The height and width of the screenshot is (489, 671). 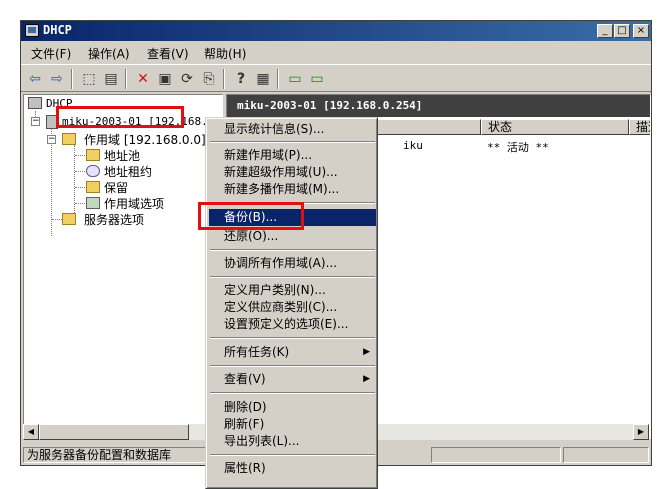 What do you see at coordinates (165, 79) in the screenshot?
I see `properties-icon: ▣` at bounding box center [165, 79].